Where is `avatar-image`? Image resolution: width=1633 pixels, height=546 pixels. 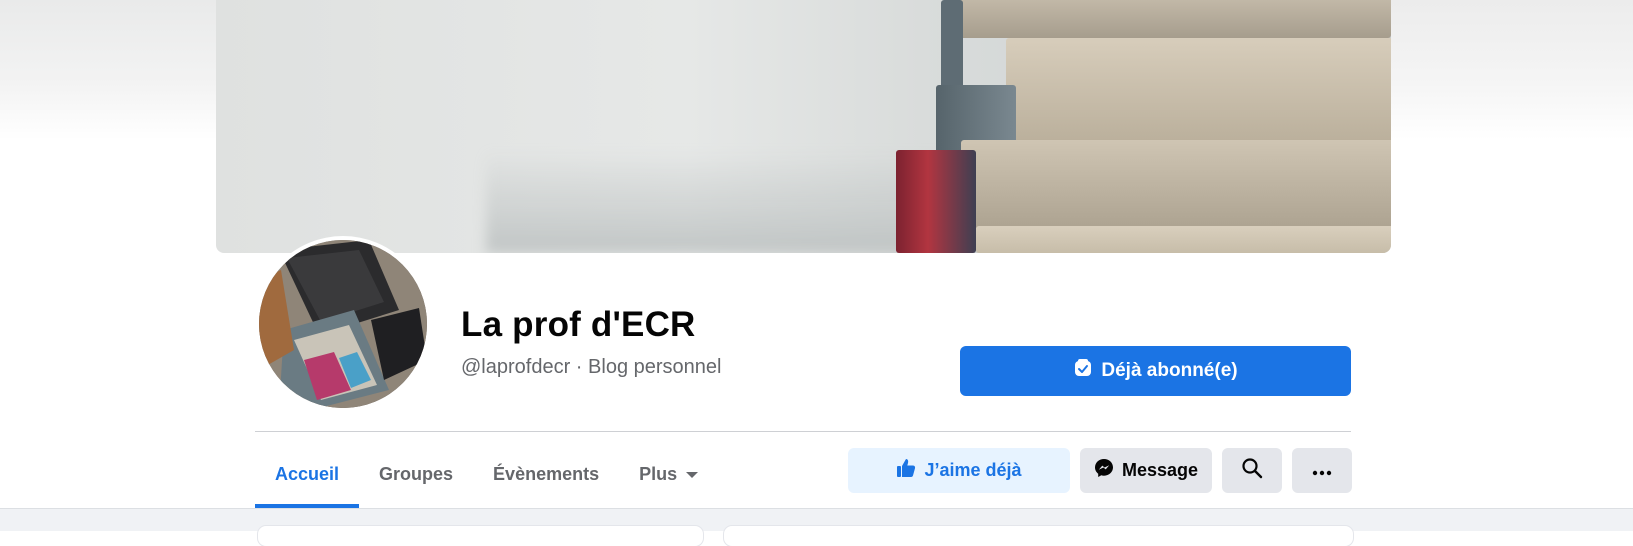
avatar-image is located at coordinates (343, 324).